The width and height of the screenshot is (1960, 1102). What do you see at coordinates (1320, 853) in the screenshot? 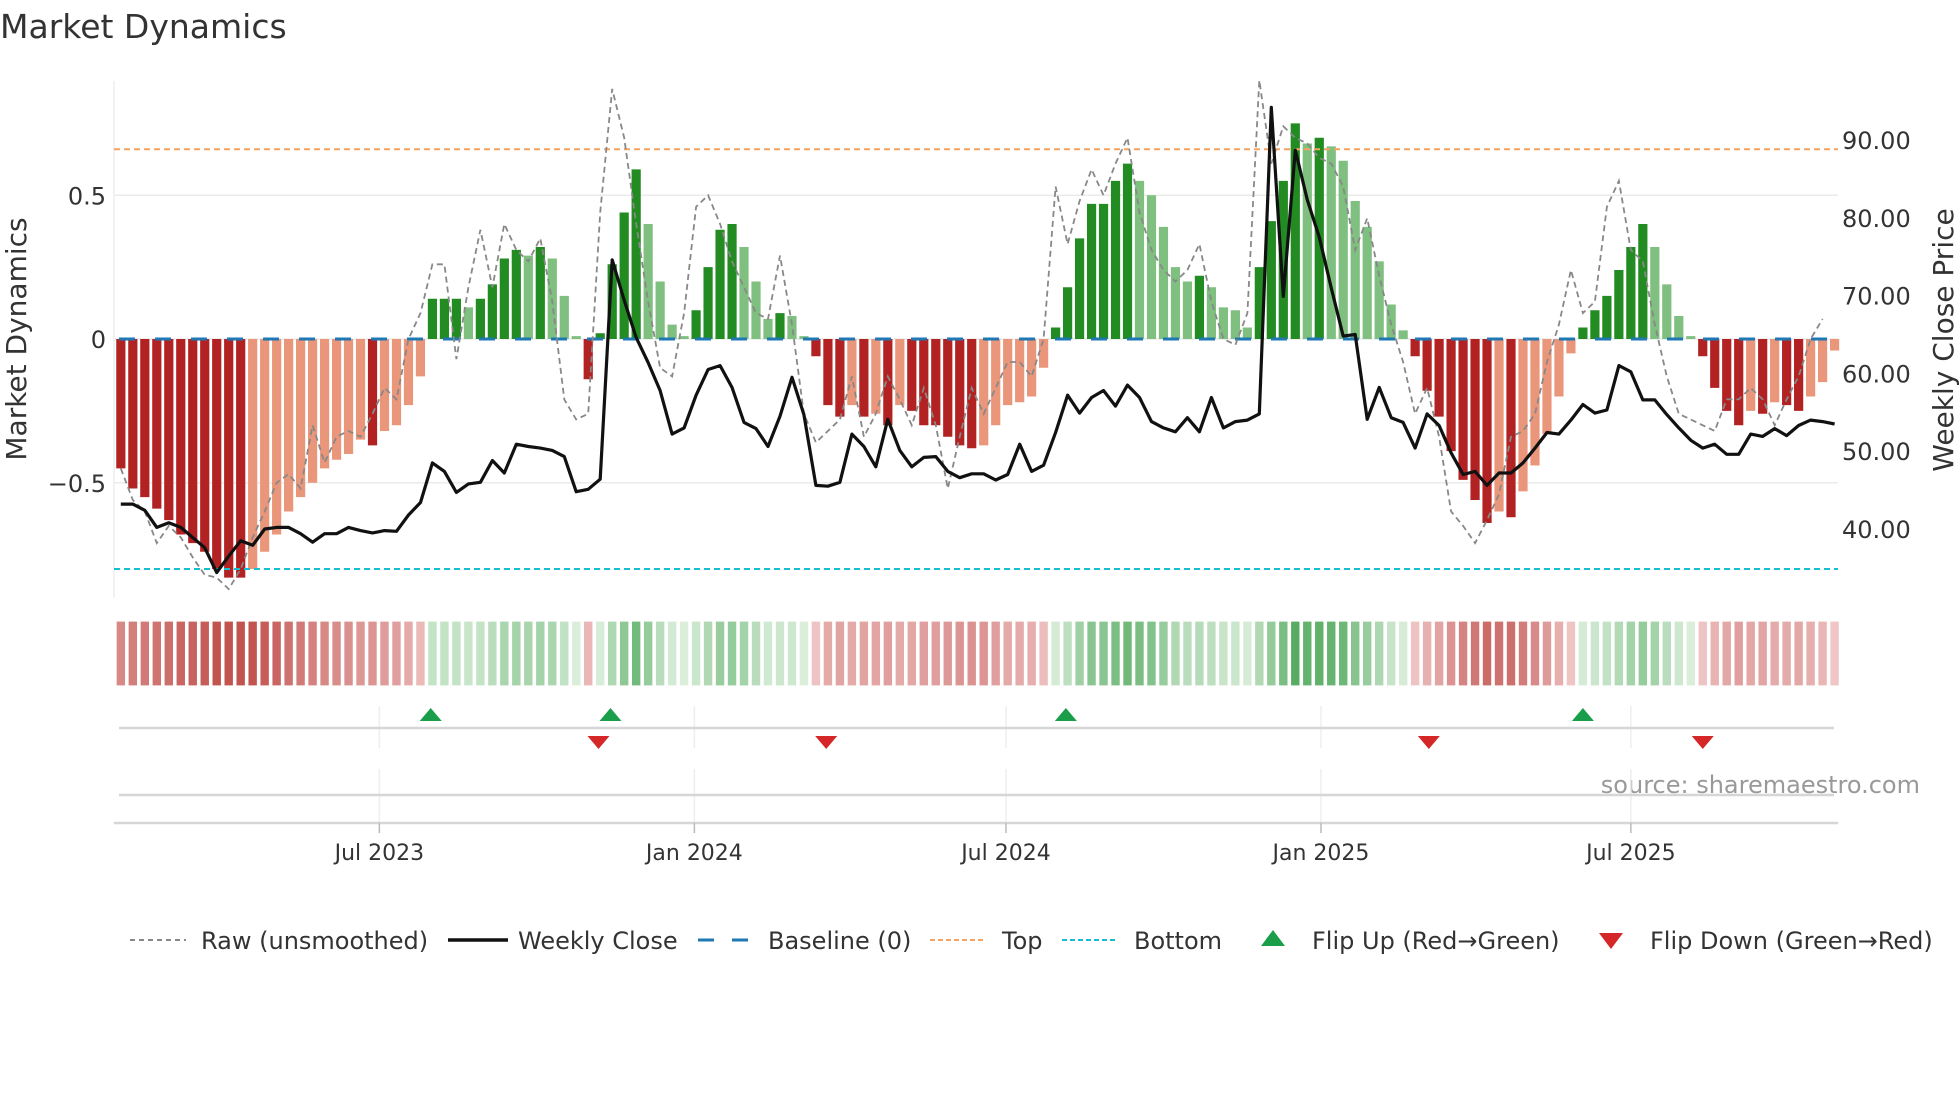
I see `x-tick-label: Jan 2025` at bounding box center [1320, 853].